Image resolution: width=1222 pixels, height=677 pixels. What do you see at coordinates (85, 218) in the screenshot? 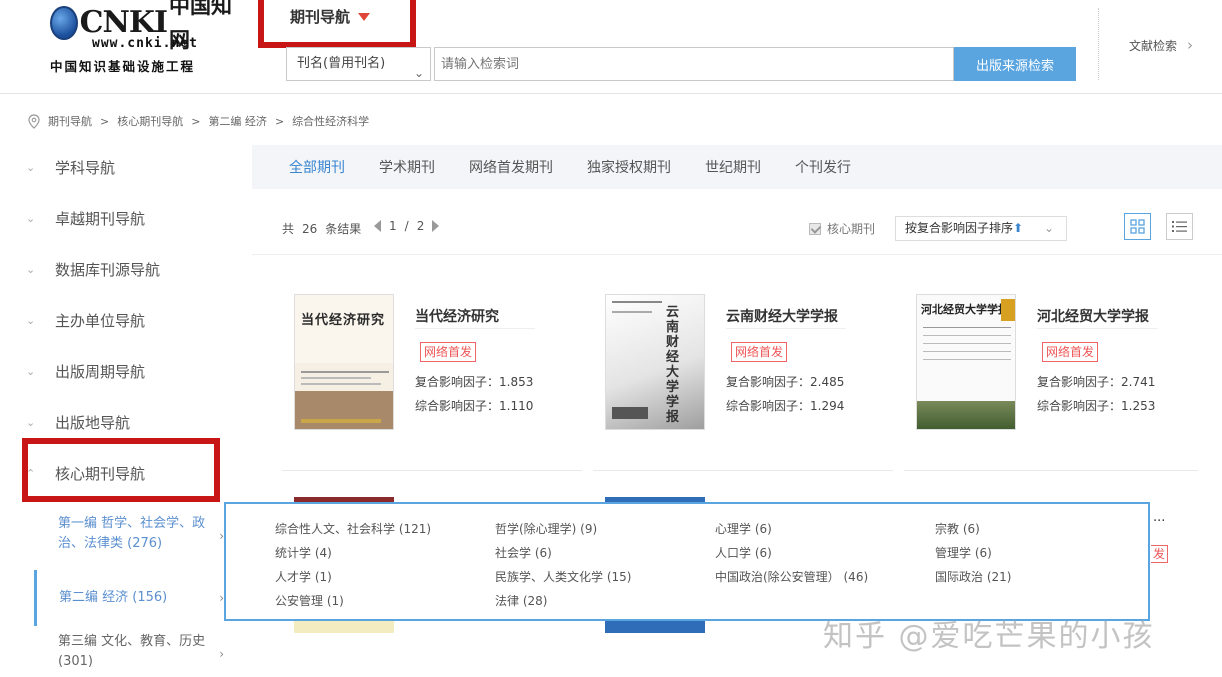
I see `sidebar-item-excellence: ⌄ 卓越期刊导航` at bounding box center [85, 218].